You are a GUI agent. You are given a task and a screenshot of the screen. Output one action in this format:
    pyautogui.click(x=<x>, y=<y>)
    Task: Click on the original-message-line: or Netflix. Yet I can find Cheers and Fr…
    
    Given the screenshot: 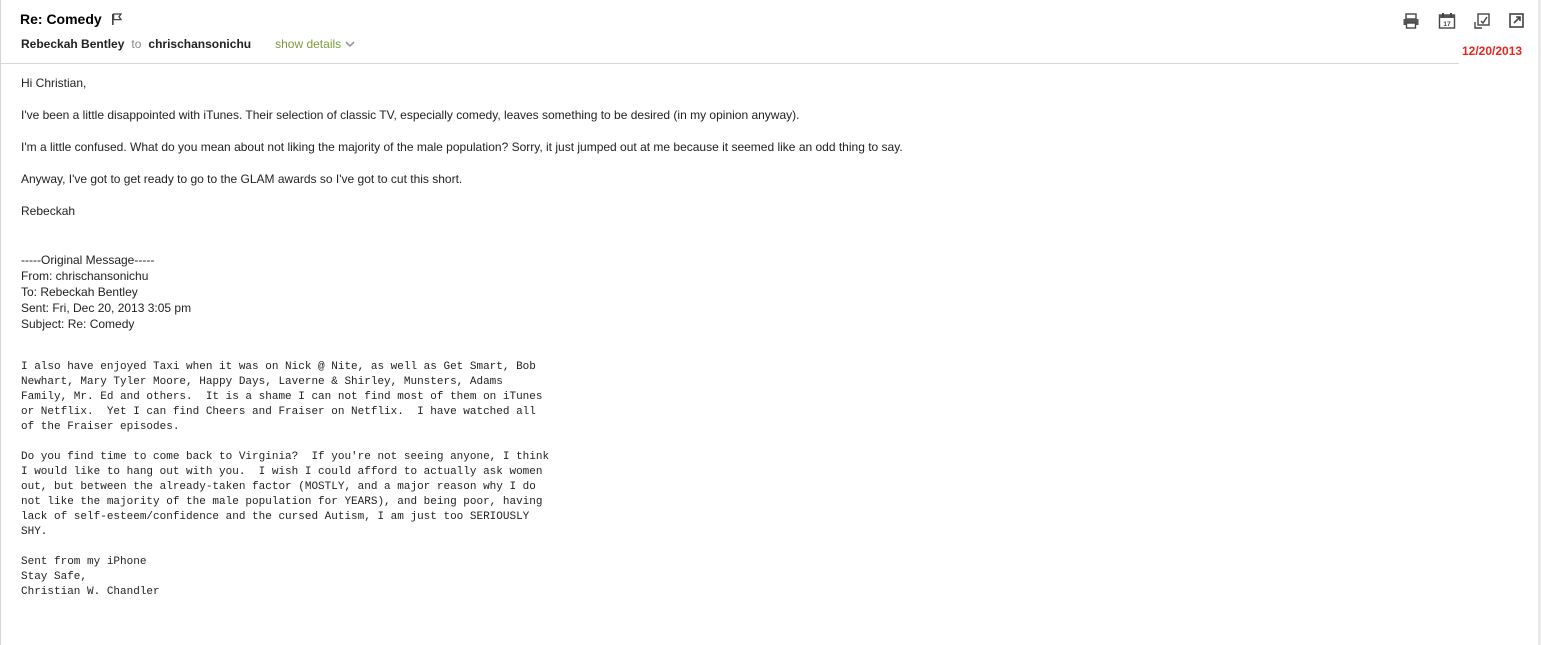 What is the action you would take?
    pyautogui.click(x=278, y=412)
    